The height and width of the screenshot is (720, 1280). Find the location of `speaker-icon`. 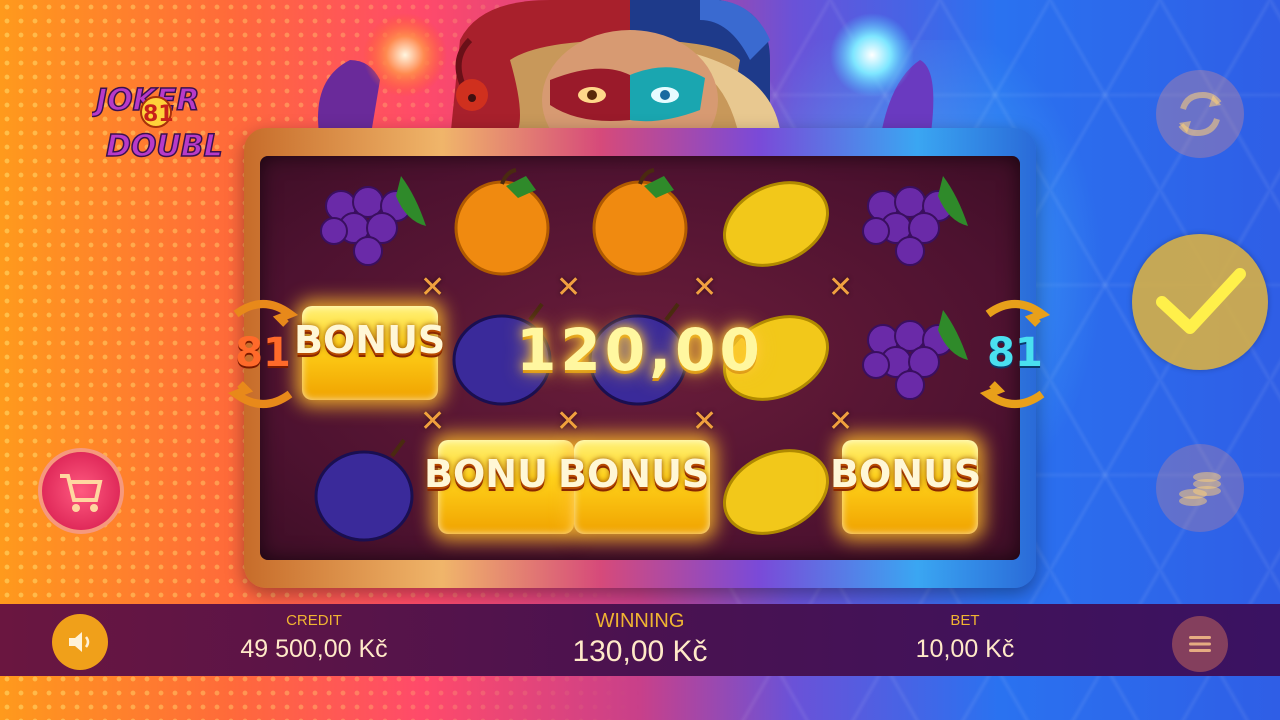

speaker-icon is located at coordinates (79, 642).